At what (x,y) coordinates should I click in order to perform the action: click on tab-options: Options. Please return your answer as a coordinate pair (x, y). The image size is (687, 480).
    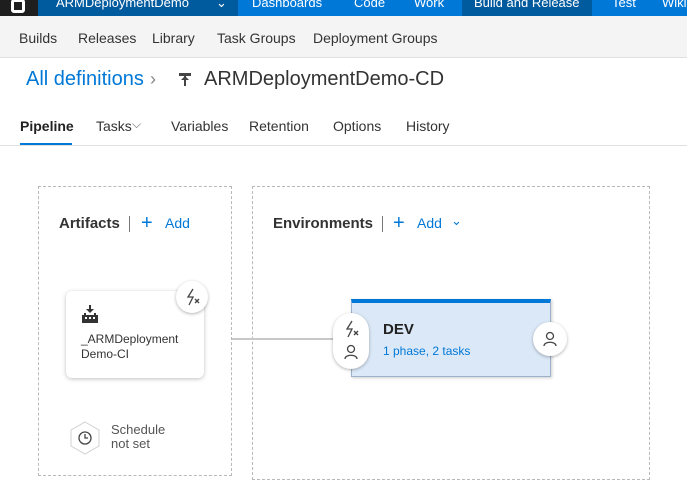
    Looking at the image, I should click on (357, 126).